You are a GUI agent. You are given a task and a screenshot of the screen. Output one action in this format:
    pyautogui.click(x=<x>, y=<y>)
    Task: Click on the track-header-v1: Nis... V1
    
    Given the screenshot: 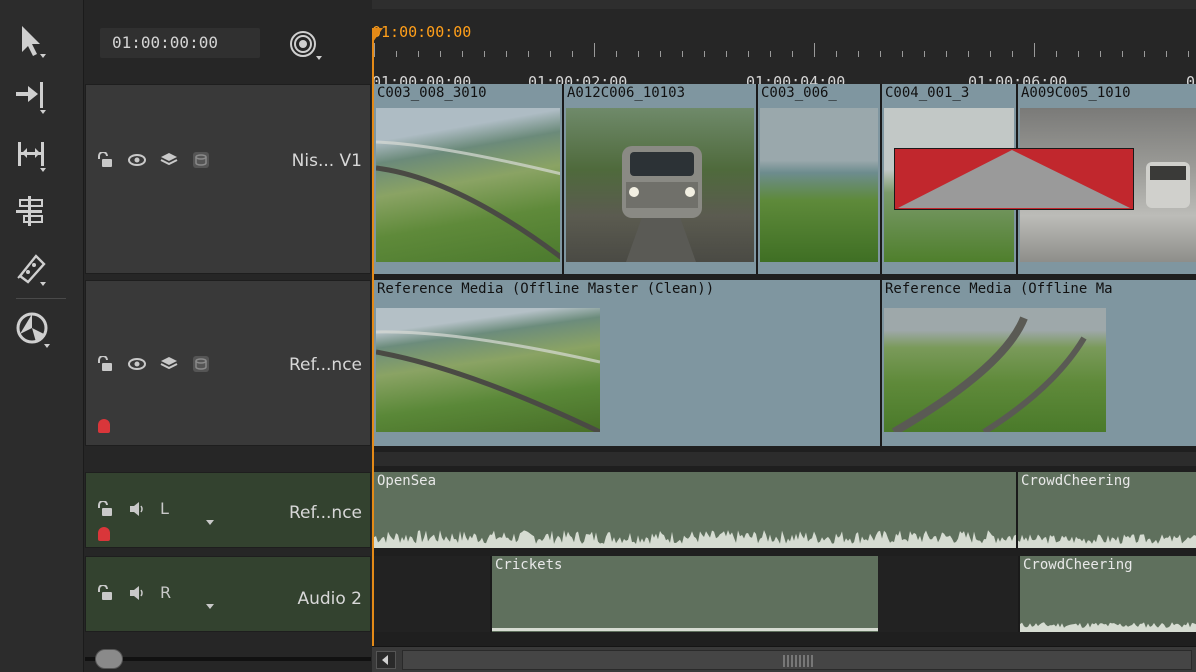 What is the action you would take?
    pyautogui.click(x=228, y=179)
    